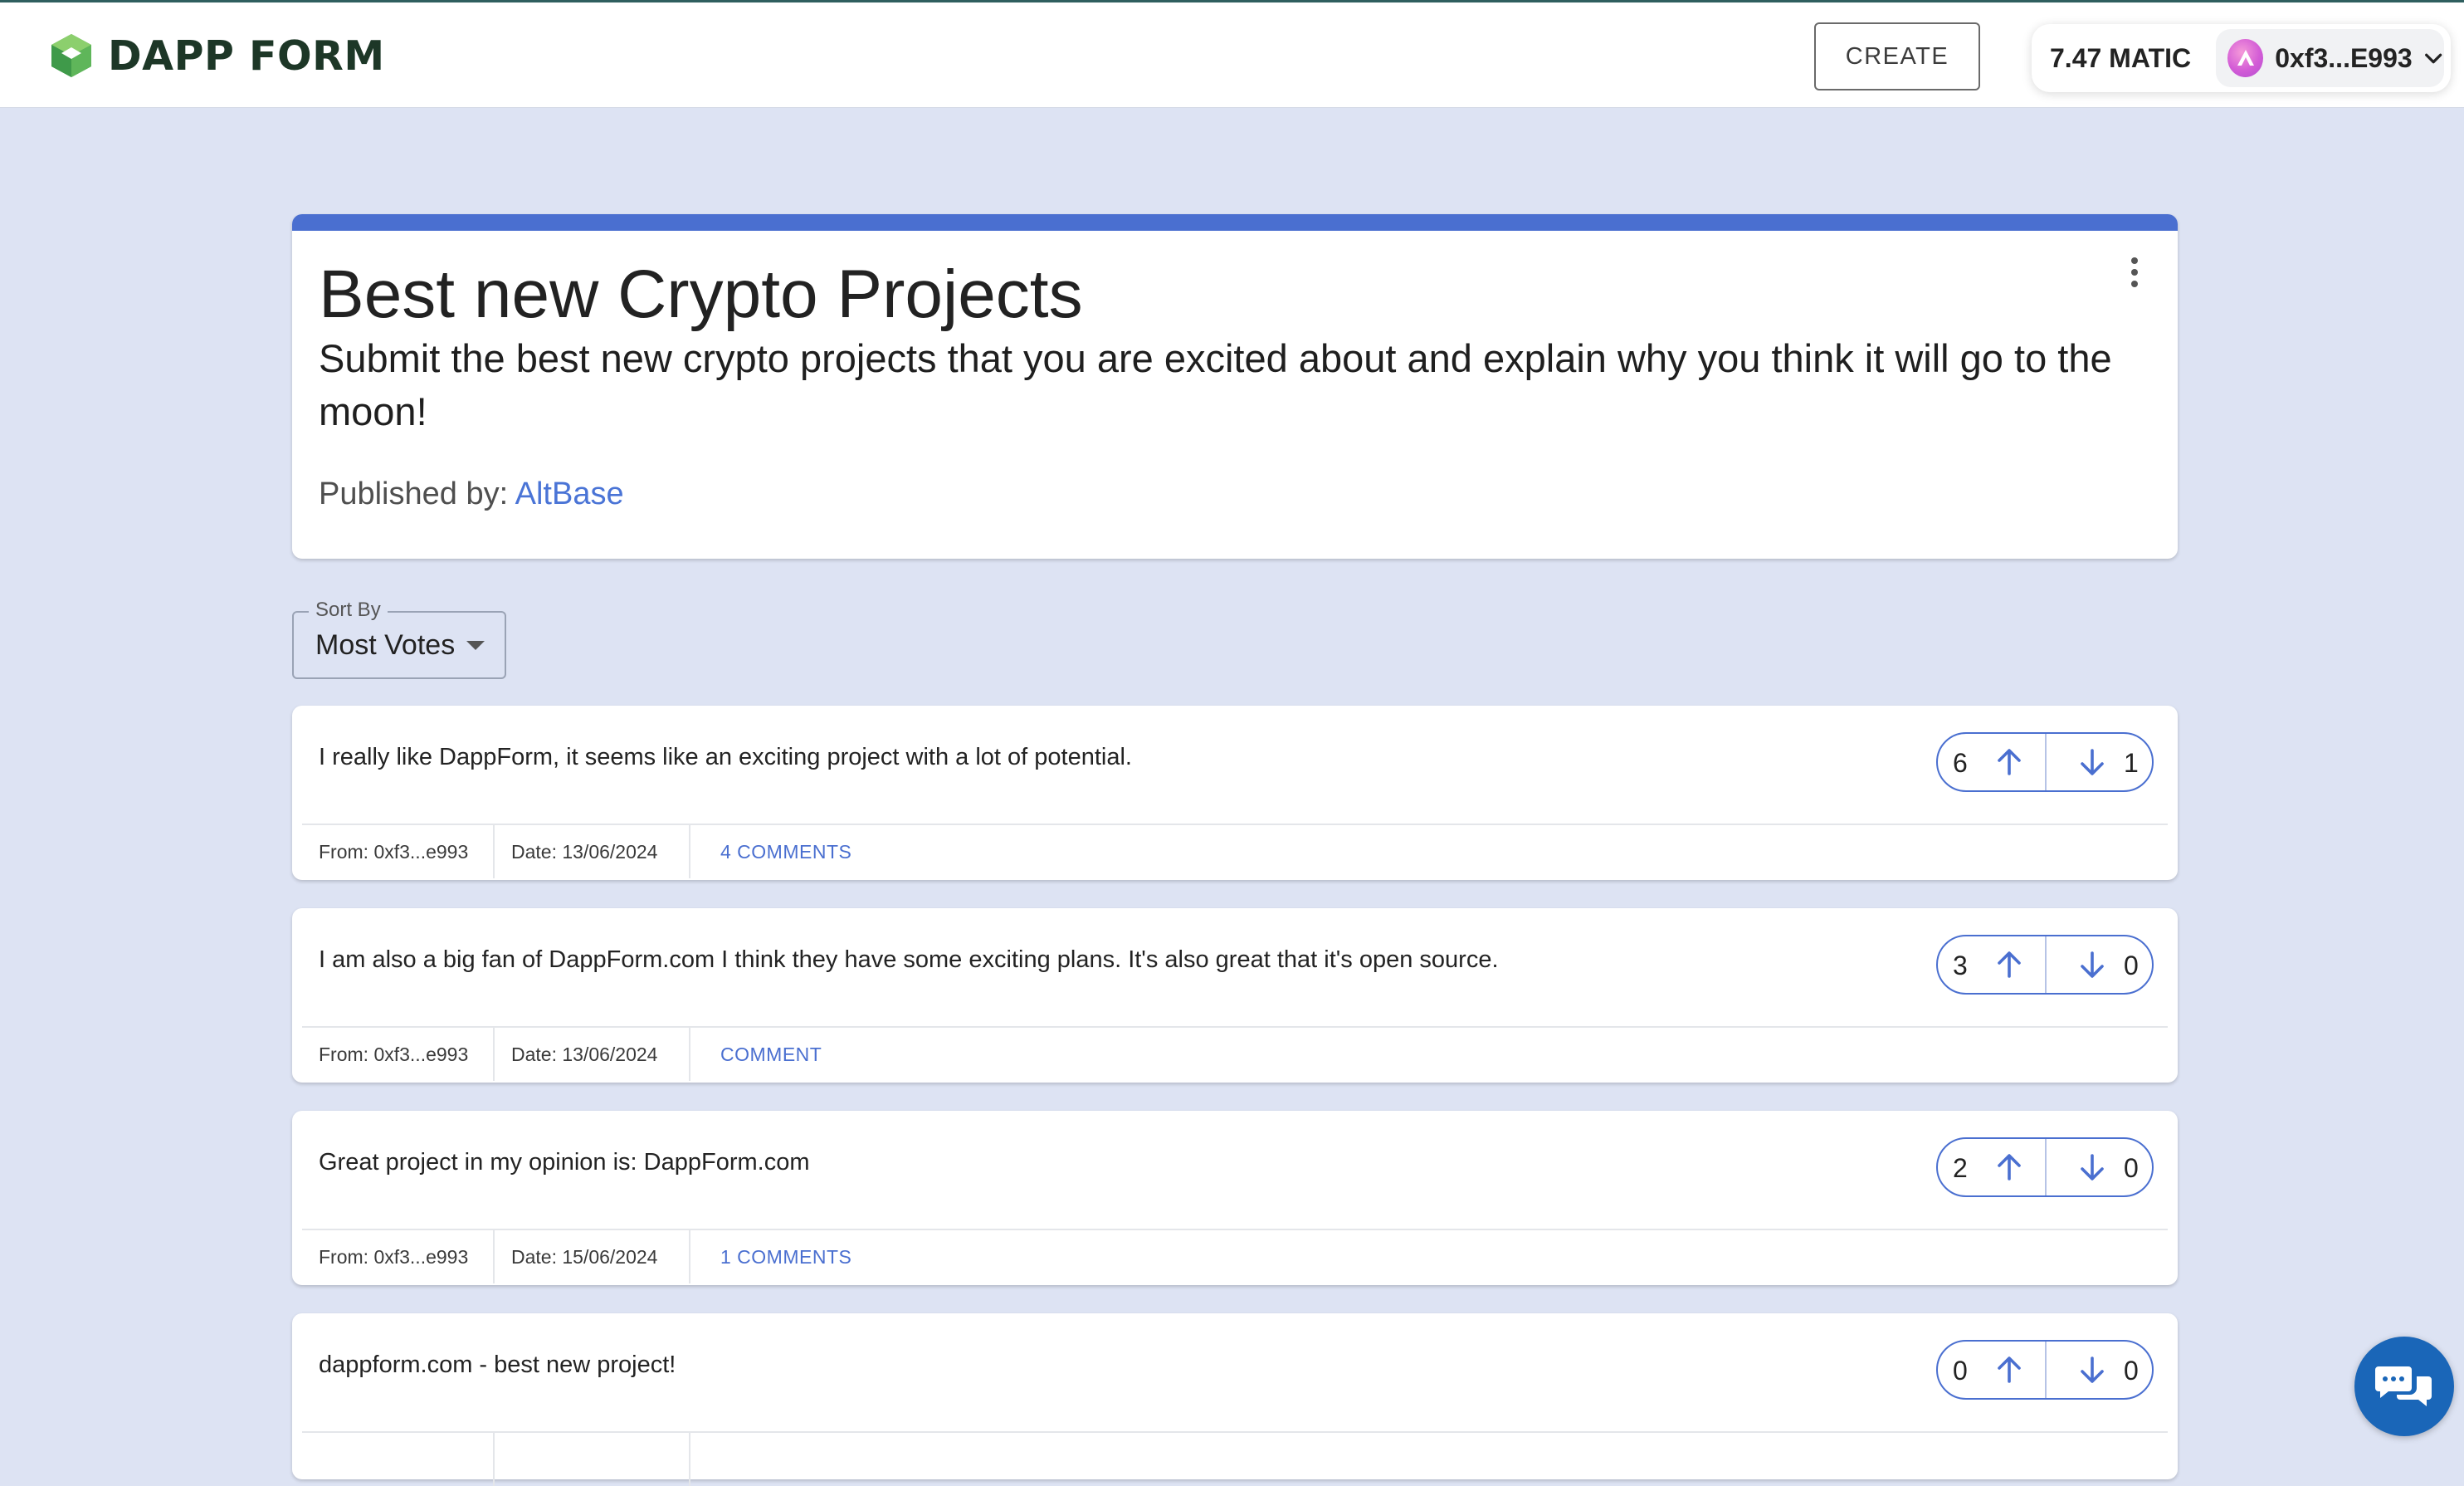 The height and width of the screenshot is (1486, 2464). I want to click on author-link: AltBase, so click(569, 494).